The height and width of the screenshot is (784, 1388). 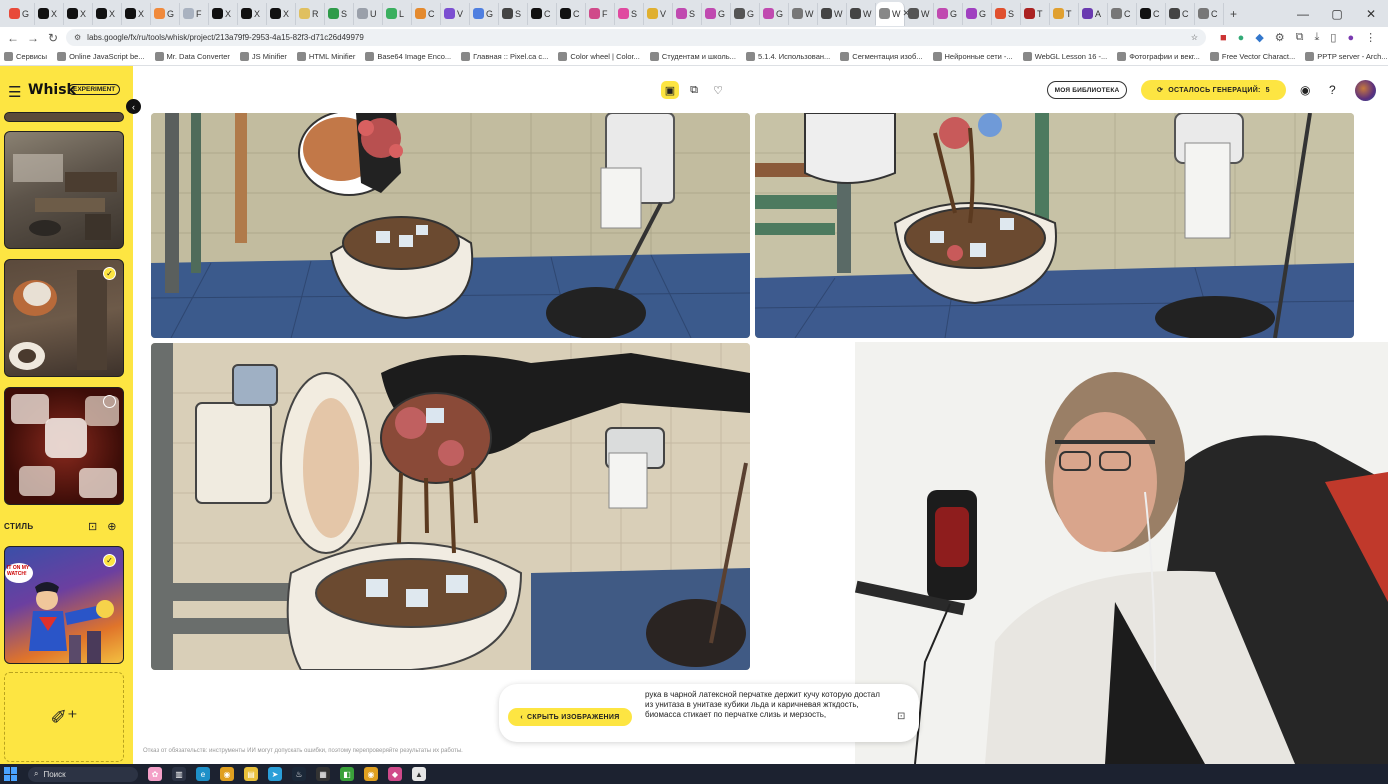 What do you see at coordinates (1280, 37) in the screenshot?
I see `extension-icon: ⚙` at bounding box center [1280, 37].